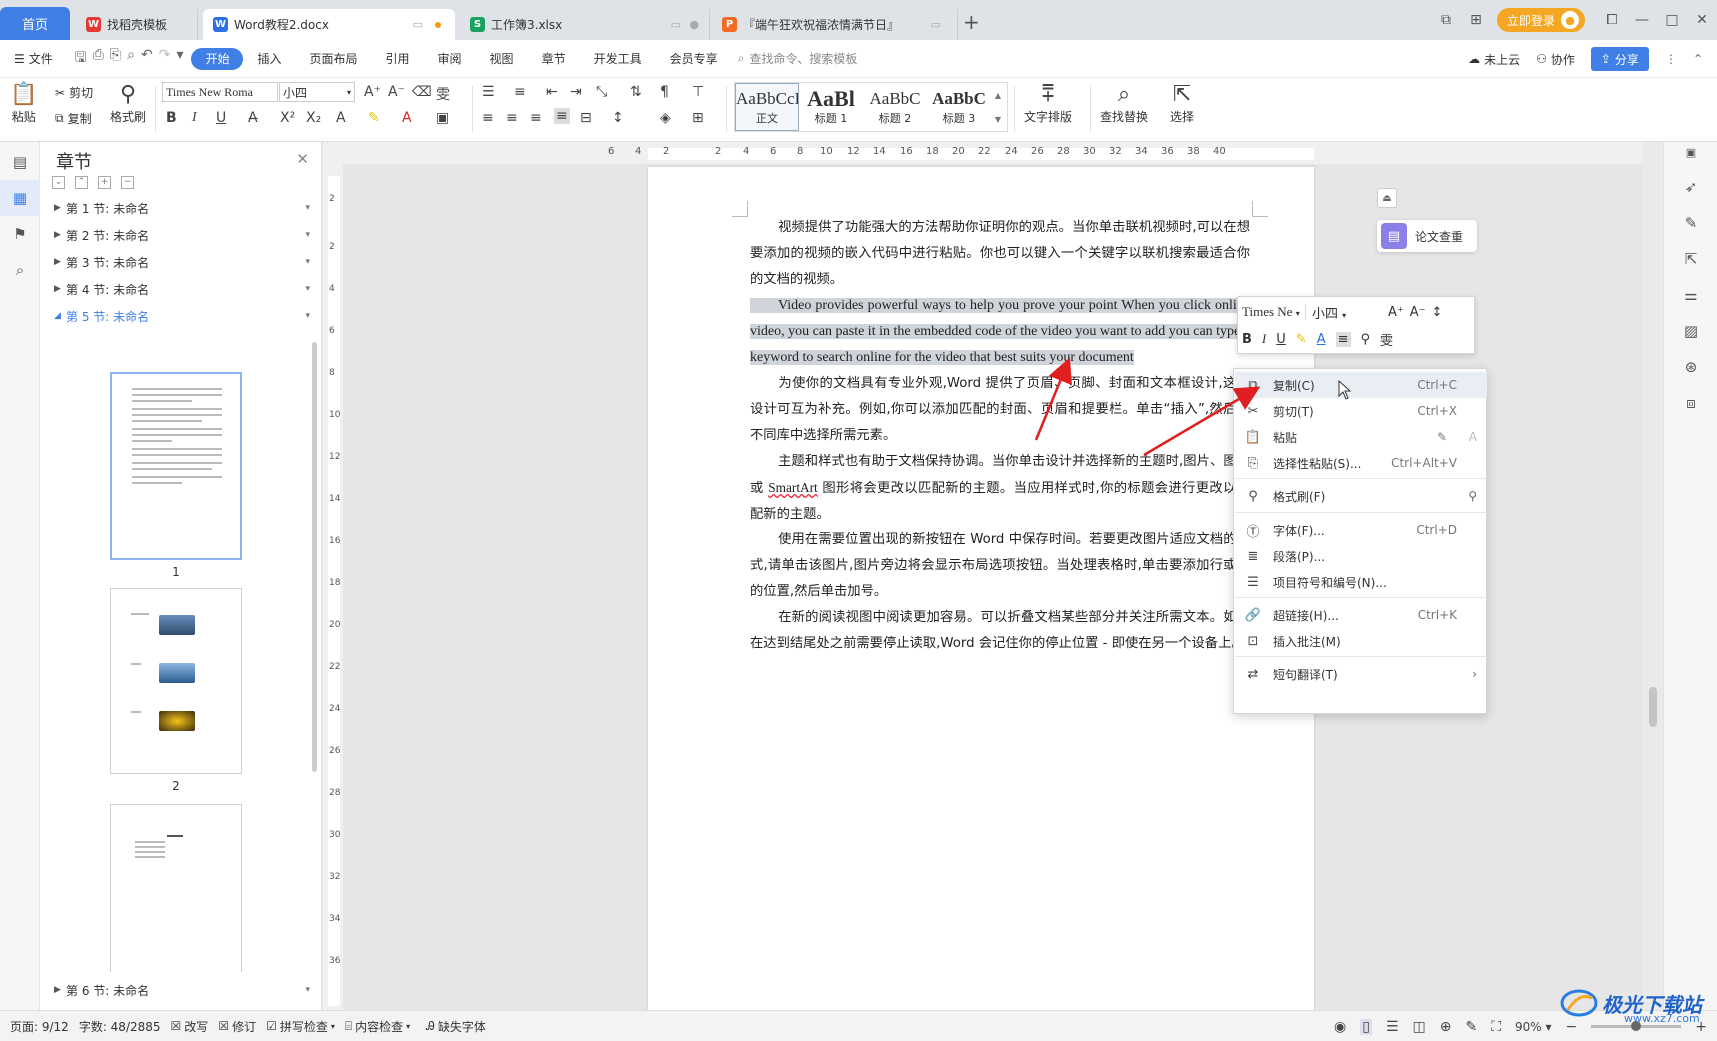 This screenshot has width=1717, height=1041. I want to click on add-section-icon: +, so click(104, 182).